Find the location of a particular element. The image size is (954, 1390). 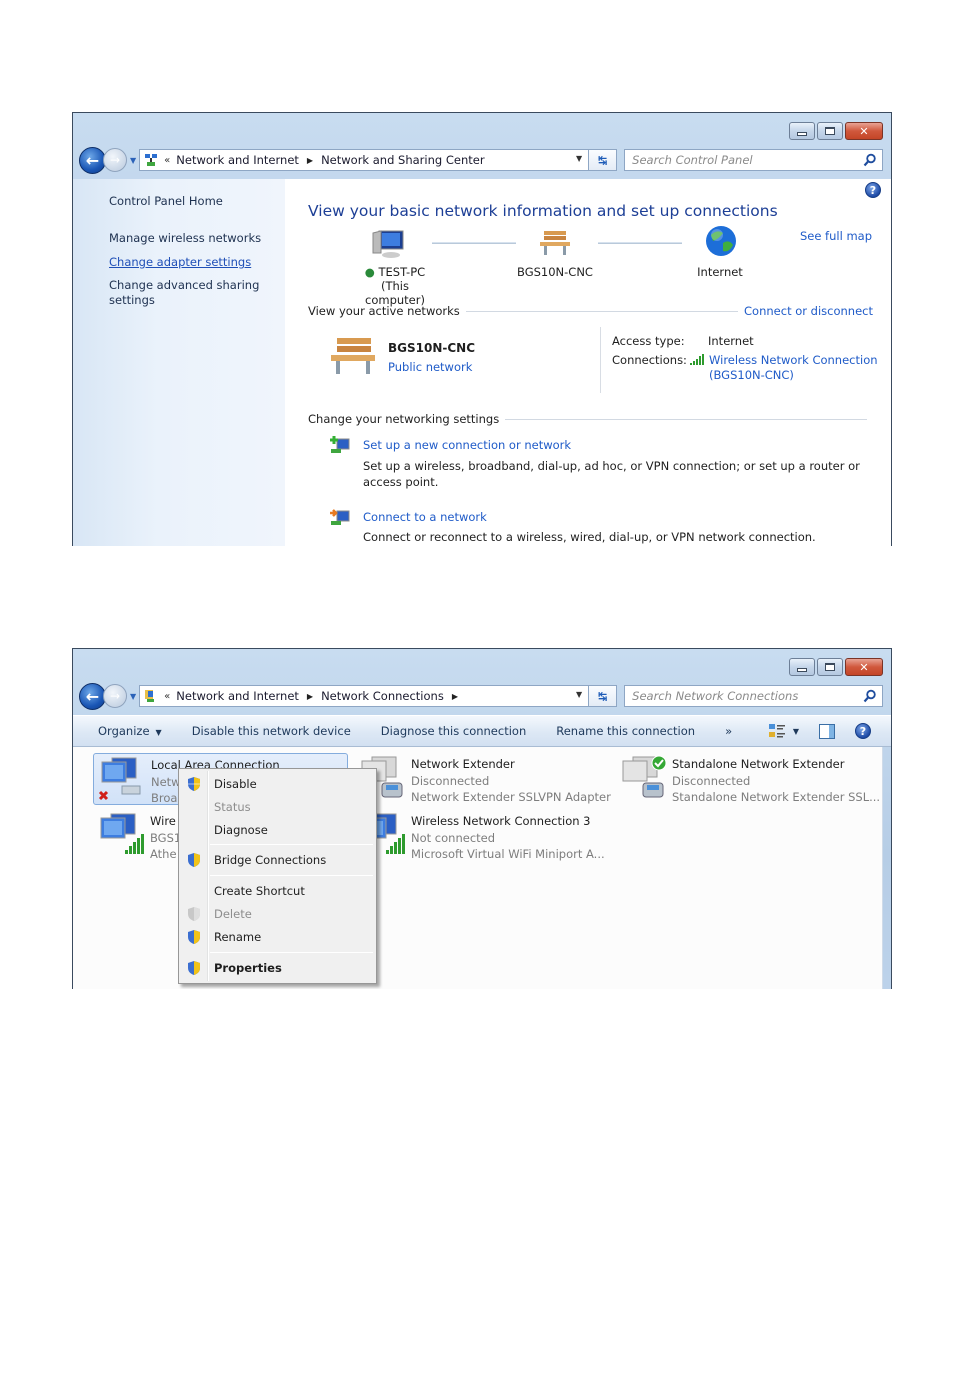

minimize-icon is located at coordinates (802, 669).